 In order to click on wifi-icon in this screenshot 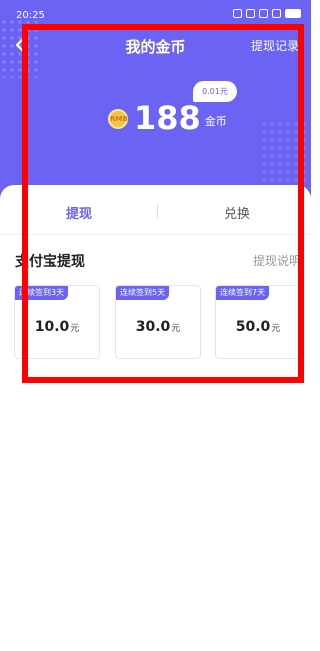, I will do `click(276, 13)`.